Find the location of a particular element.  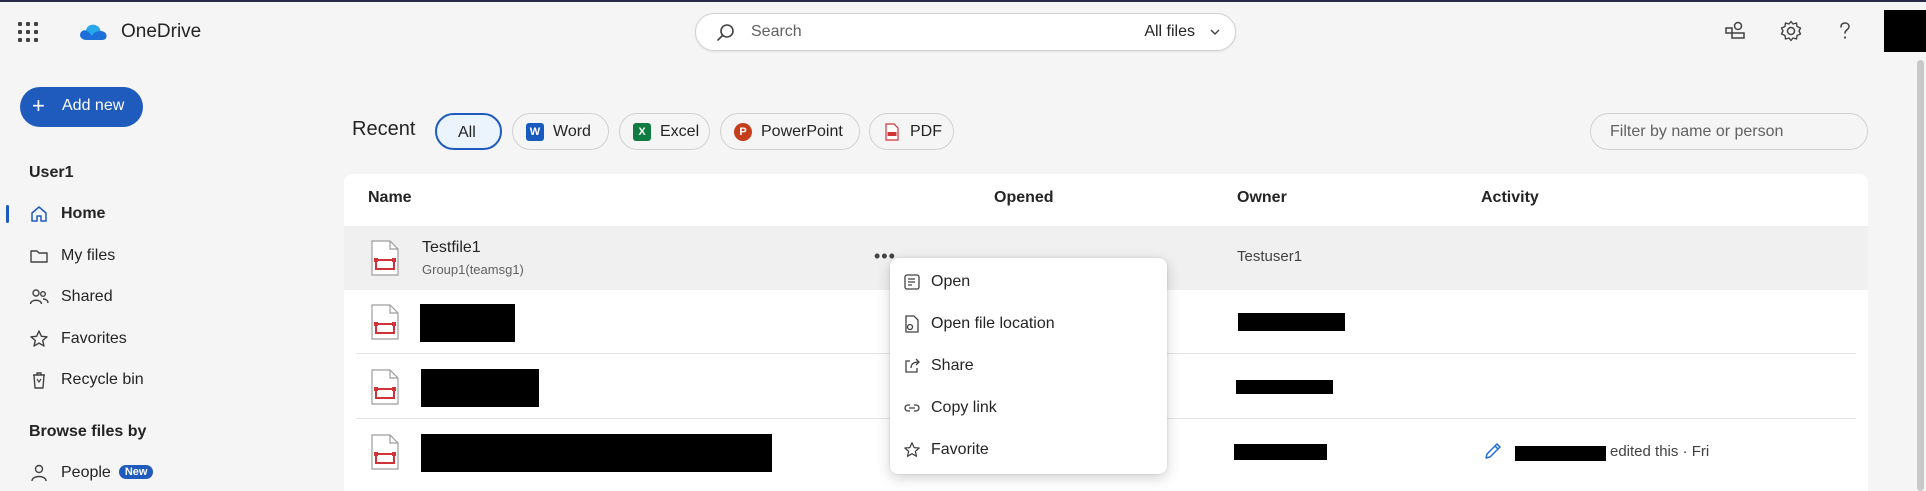

word-icon: W is located at coordinates (535, 132).